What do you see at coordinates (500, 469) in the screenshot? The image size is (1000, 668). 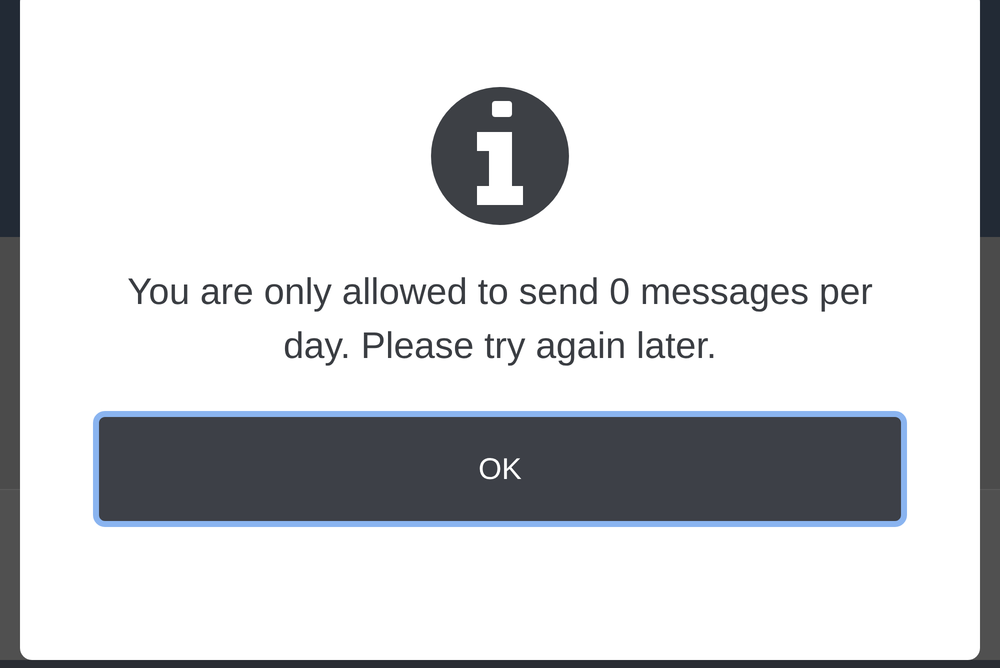 I see `ok-button: OK` at bounding box center [500, 469].